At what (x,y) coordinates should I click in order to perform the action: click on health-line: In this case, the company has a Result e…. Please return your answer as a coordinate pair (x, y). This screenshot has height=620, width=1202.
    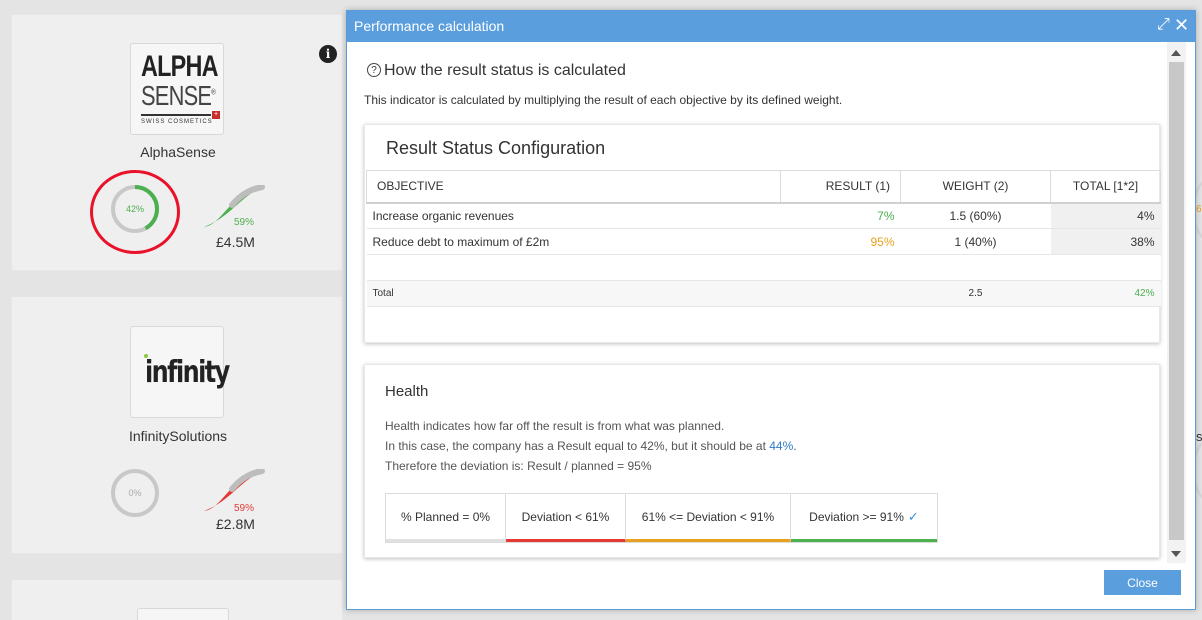
    Looking at the image, I should click on (591, 446).